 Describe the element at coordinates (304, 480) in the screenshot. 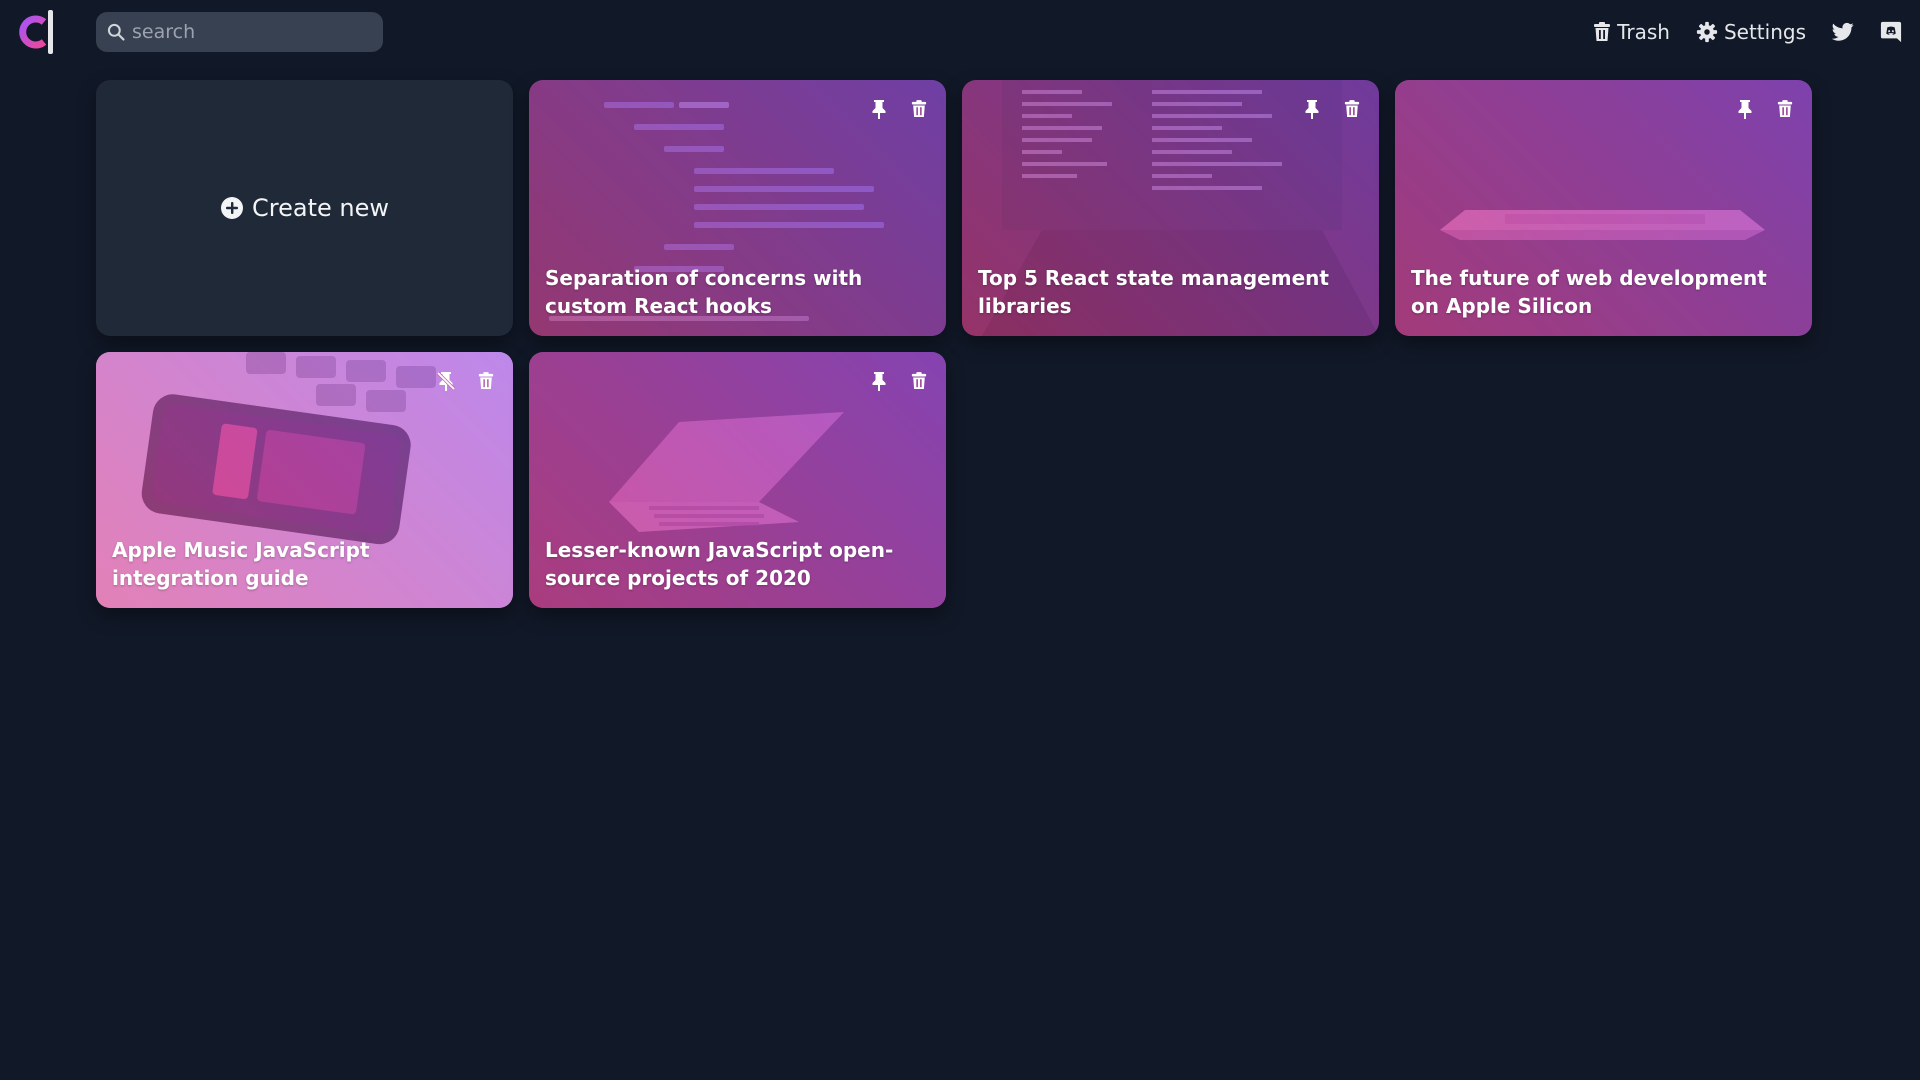

I see `note-card: Apple Music JavaScript integration guide` at that location.